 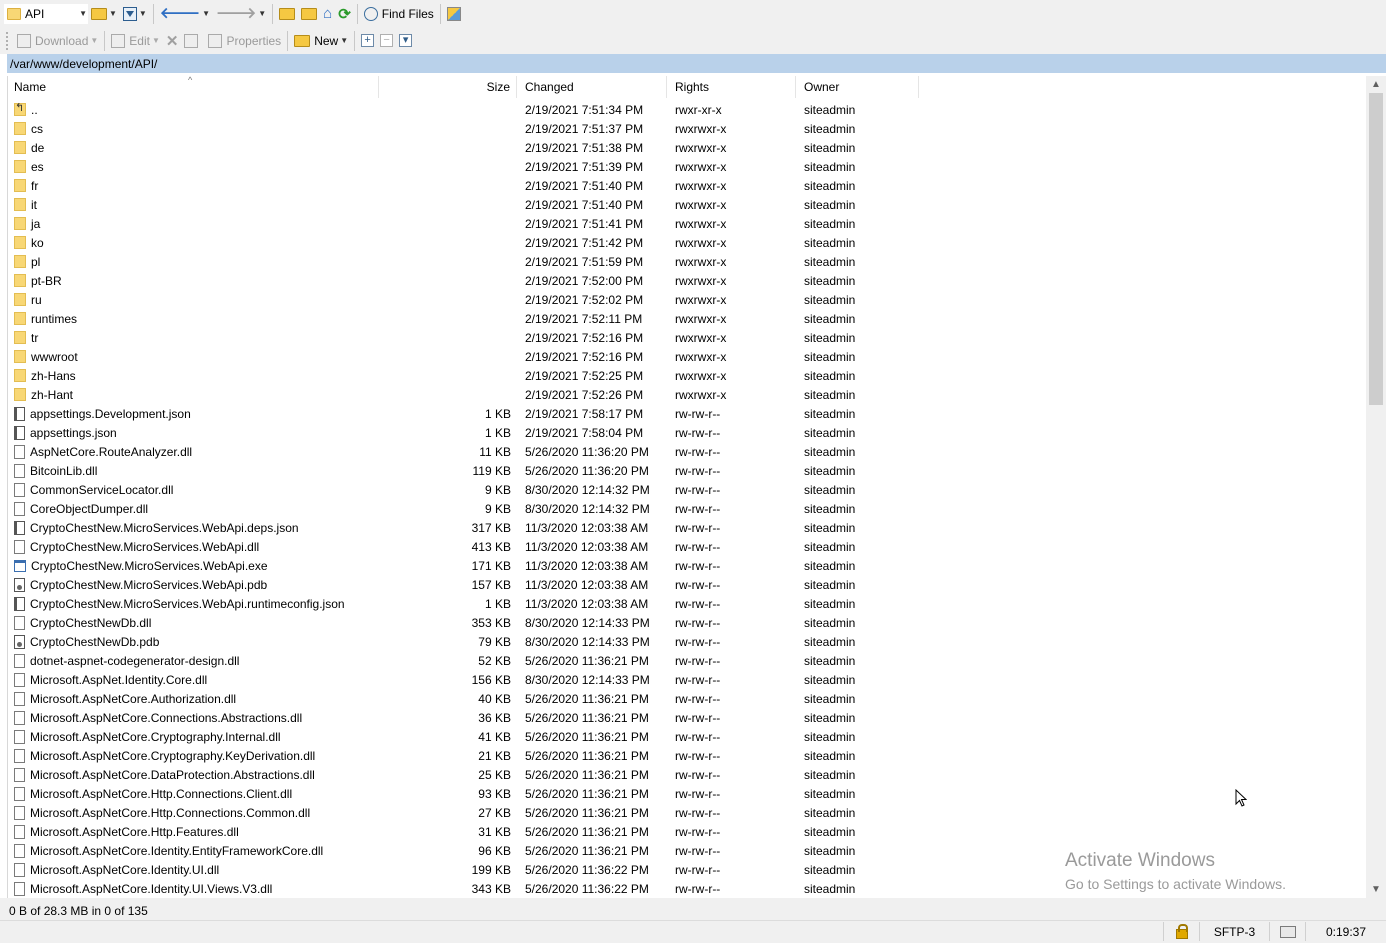 What do you see at coordinates (701, 185) in the screenshot?
I see `file-rights: rwxrwxr-x` at bounding box center [701, 185].